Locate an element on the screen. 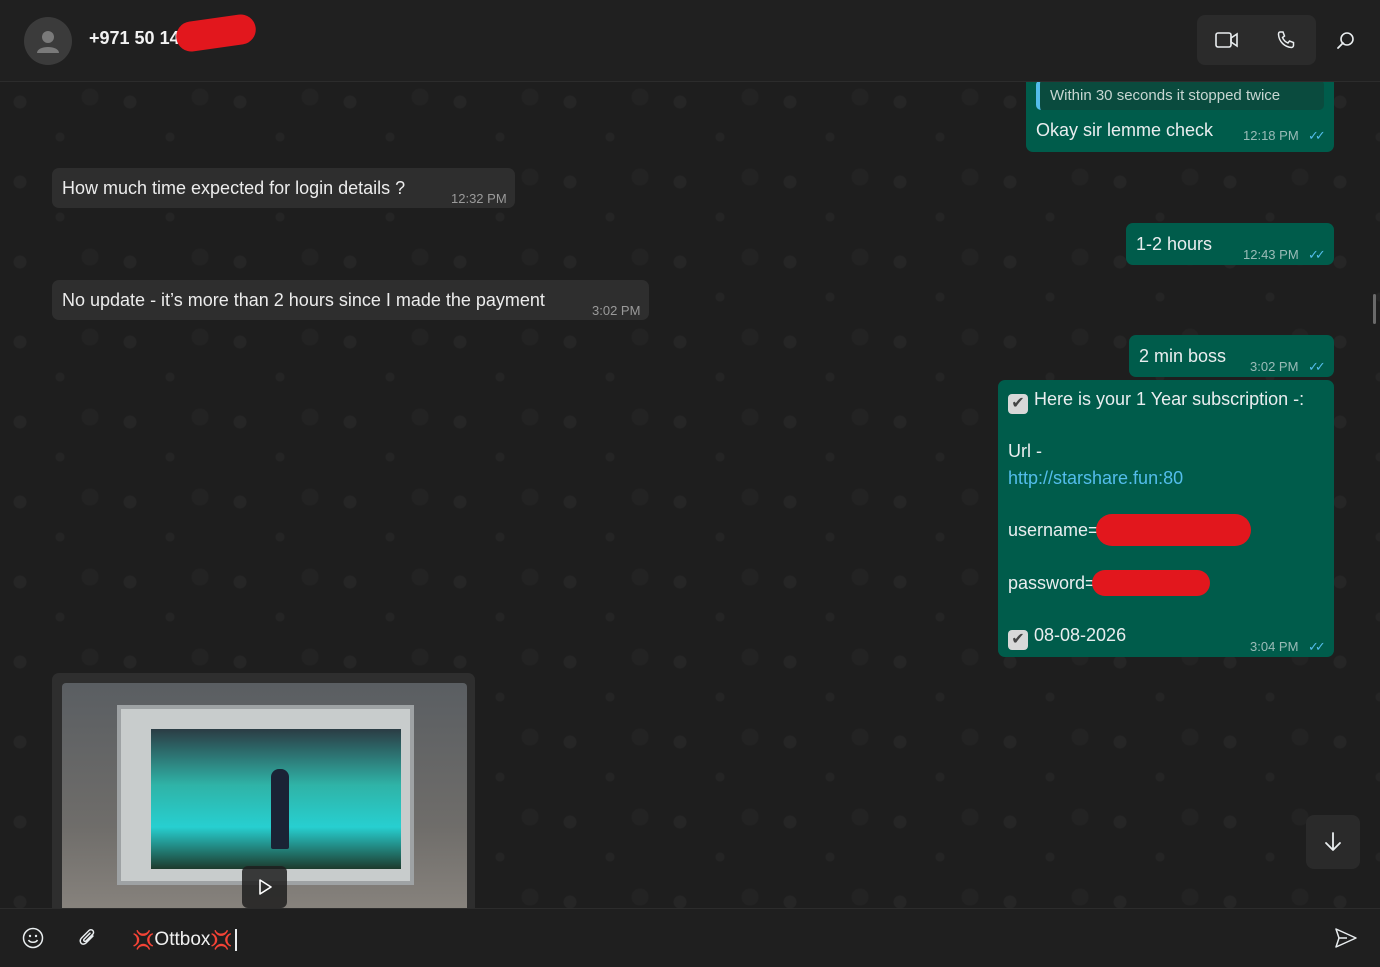 This screenshot has height=967, width=1380. message-time: 12:18 PM is located at coordinates (1271, 135).